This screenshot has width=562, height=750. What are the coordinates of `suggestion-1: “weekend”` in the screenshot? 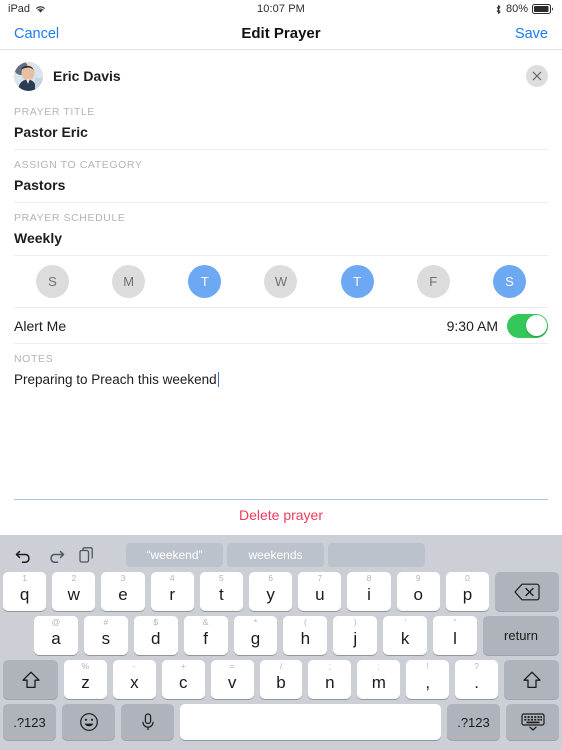 It's located at (174, 555).